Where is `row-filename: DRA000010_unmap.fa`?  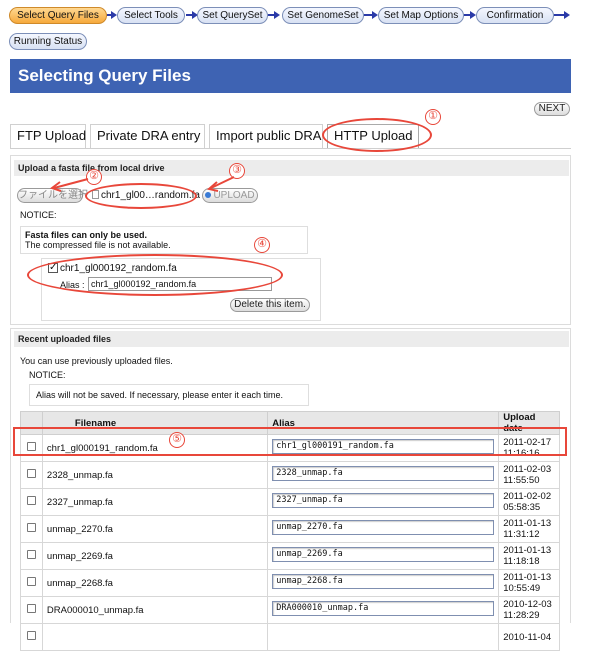 row-filename: DRA000010_unmap.fa is located at coordinates (155, 610).